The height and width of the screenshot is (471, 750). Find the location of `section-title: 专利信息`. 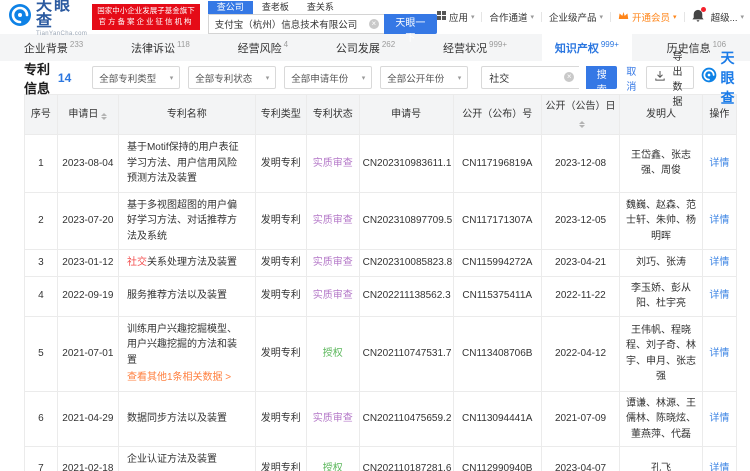

section-title: 专利信息 is located at coordinates (37, 78).